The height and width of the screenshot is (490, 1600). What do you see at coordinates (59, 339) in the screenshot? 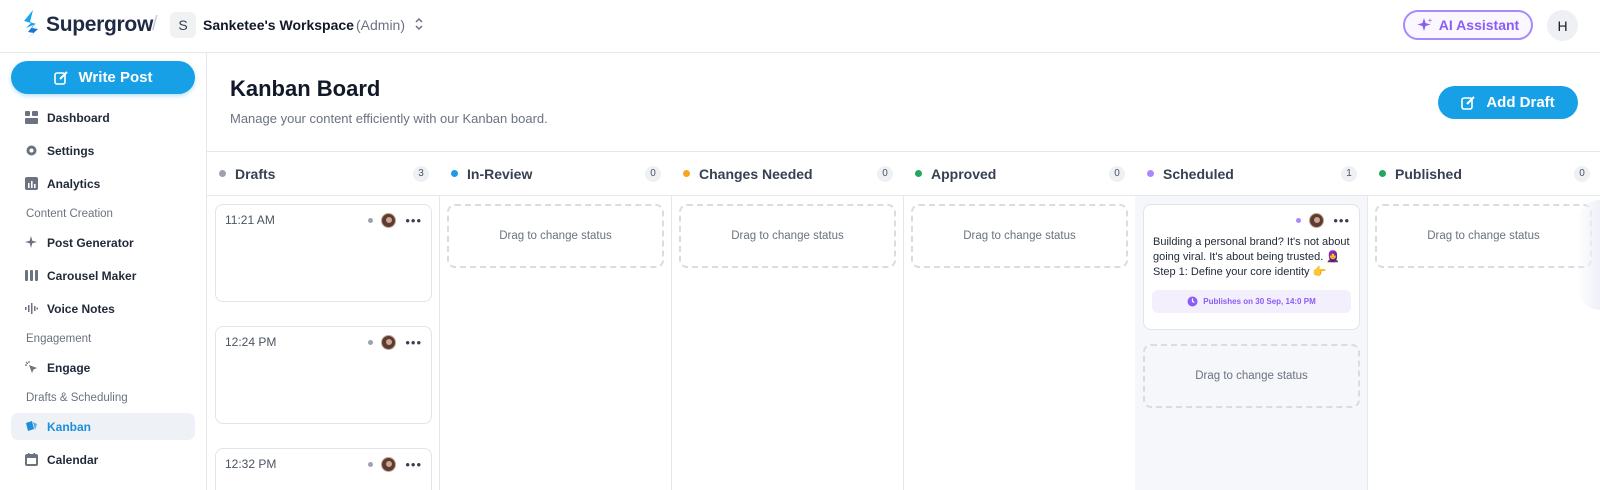
I see `section-engagement: Engagement` at bounding box center [59, 339].